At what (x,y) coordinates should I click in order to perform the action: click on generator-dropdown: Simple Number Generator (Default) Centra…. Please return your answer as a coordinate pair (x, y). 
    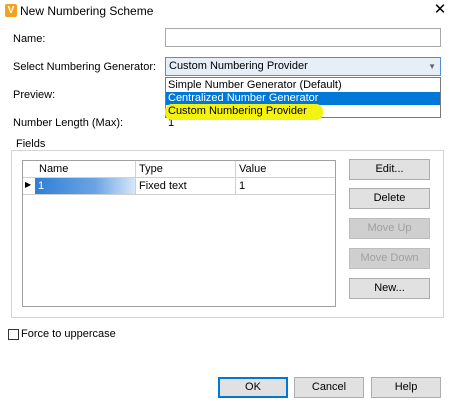
    Looking at the image, I should click on (303, 98).